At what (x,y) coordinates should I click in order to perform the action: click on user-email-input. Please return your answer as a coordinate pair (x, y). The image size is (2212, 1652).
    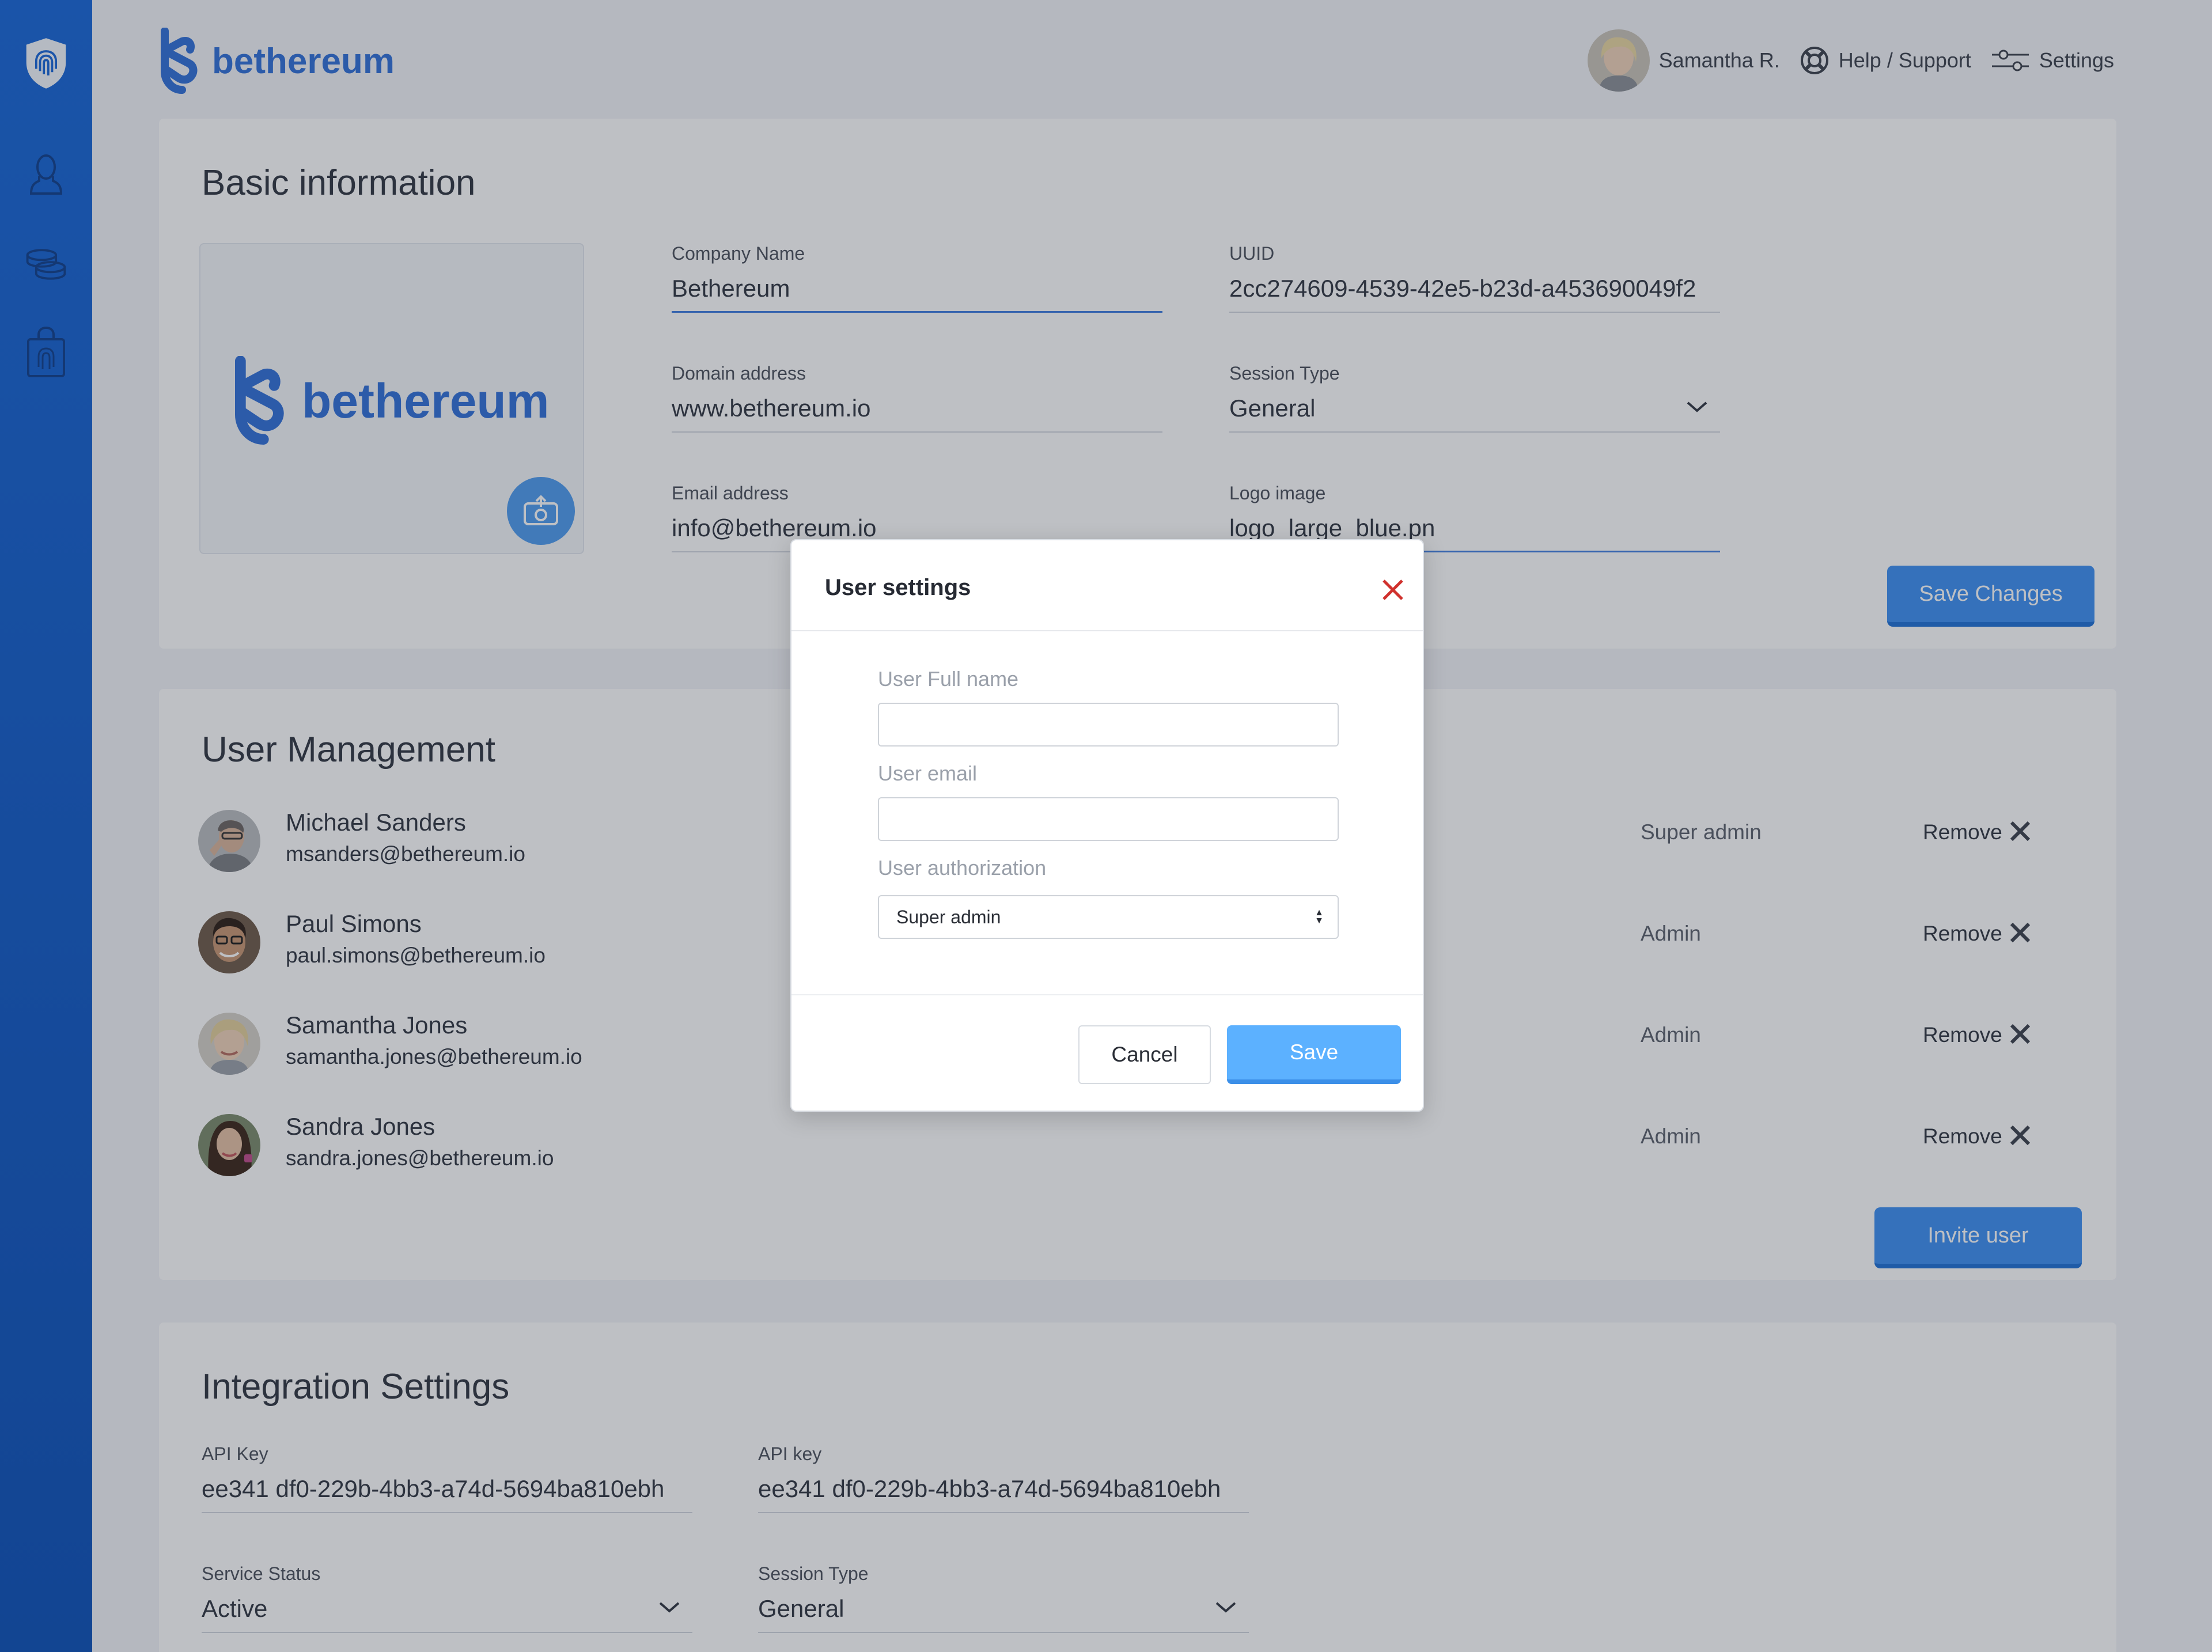
    Looking at the image, I should click on (1108, 819).